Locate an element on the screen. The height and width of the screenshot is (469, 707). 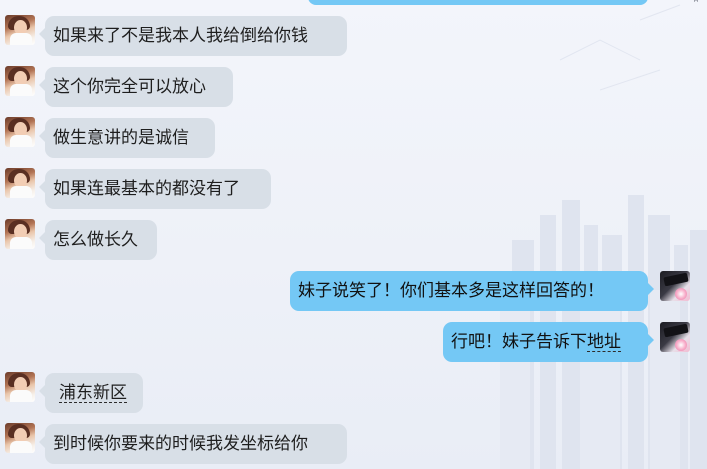
close-glyph: ˄ is located at coordinates (696, 6).